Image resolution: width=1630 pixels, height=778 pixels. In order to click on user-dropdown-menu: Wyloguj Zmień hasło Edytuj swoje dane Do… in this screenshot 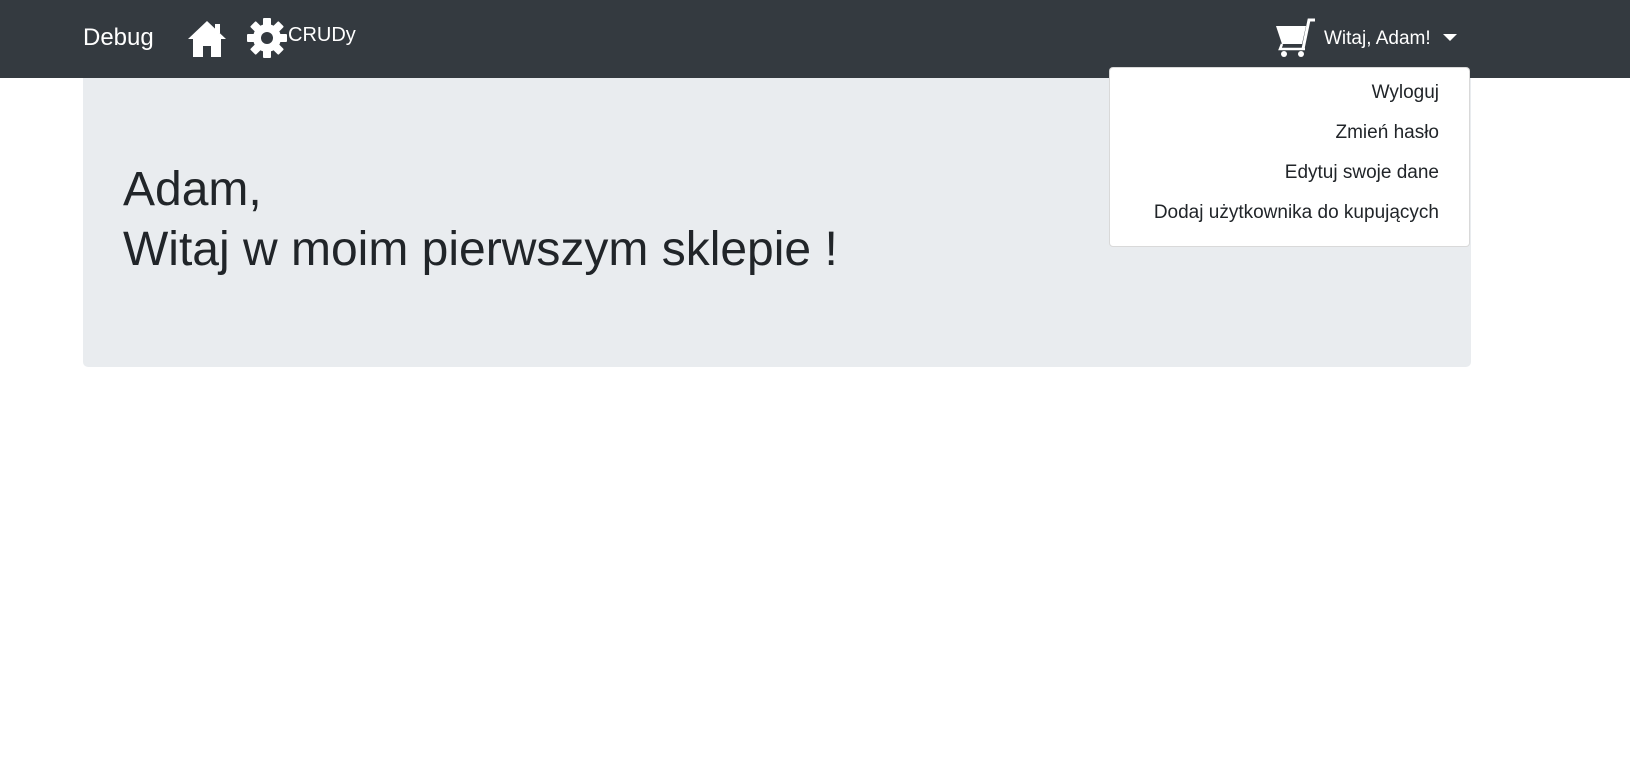, I will do `click(1289, 157)`.